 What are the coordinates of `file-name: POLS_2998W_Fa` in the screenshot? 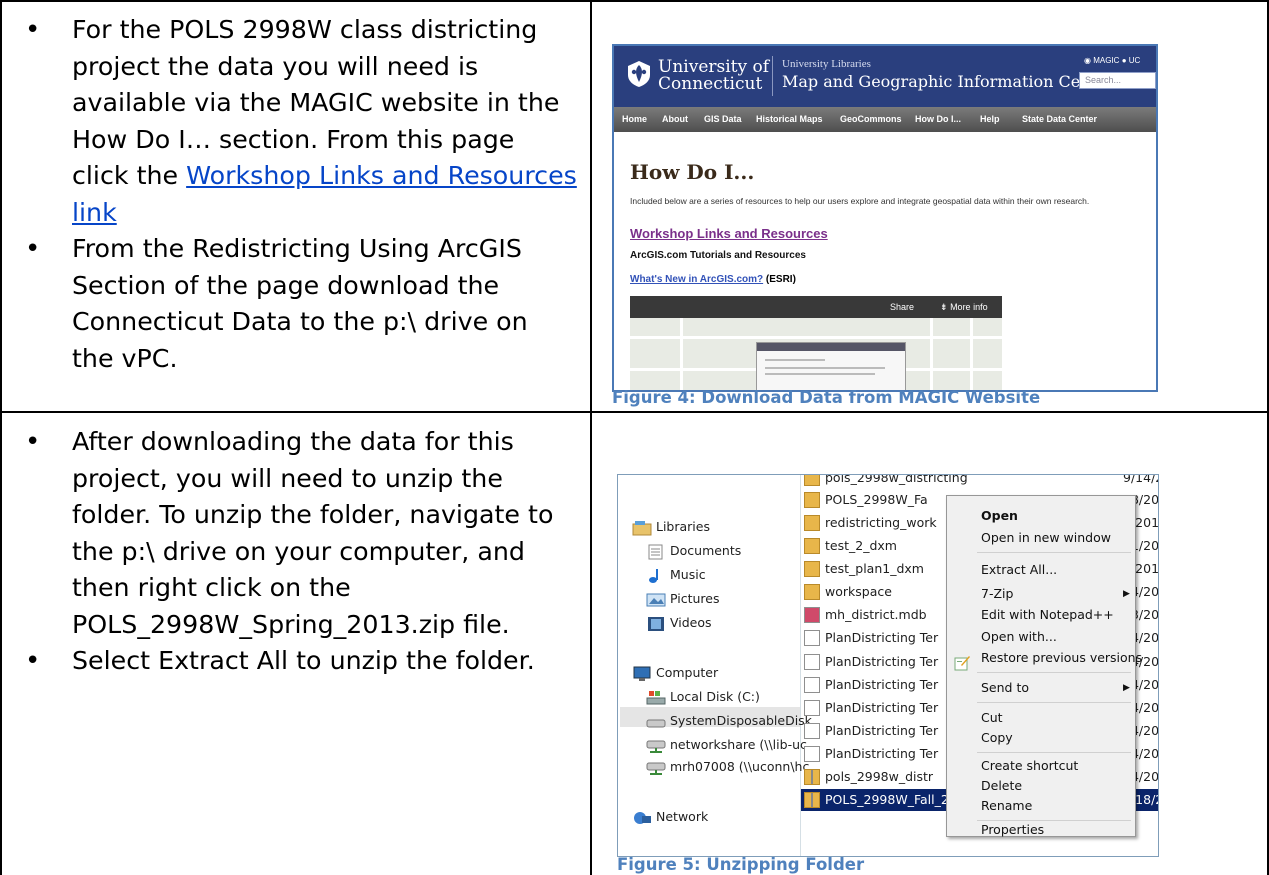 It's located at (876, 499).